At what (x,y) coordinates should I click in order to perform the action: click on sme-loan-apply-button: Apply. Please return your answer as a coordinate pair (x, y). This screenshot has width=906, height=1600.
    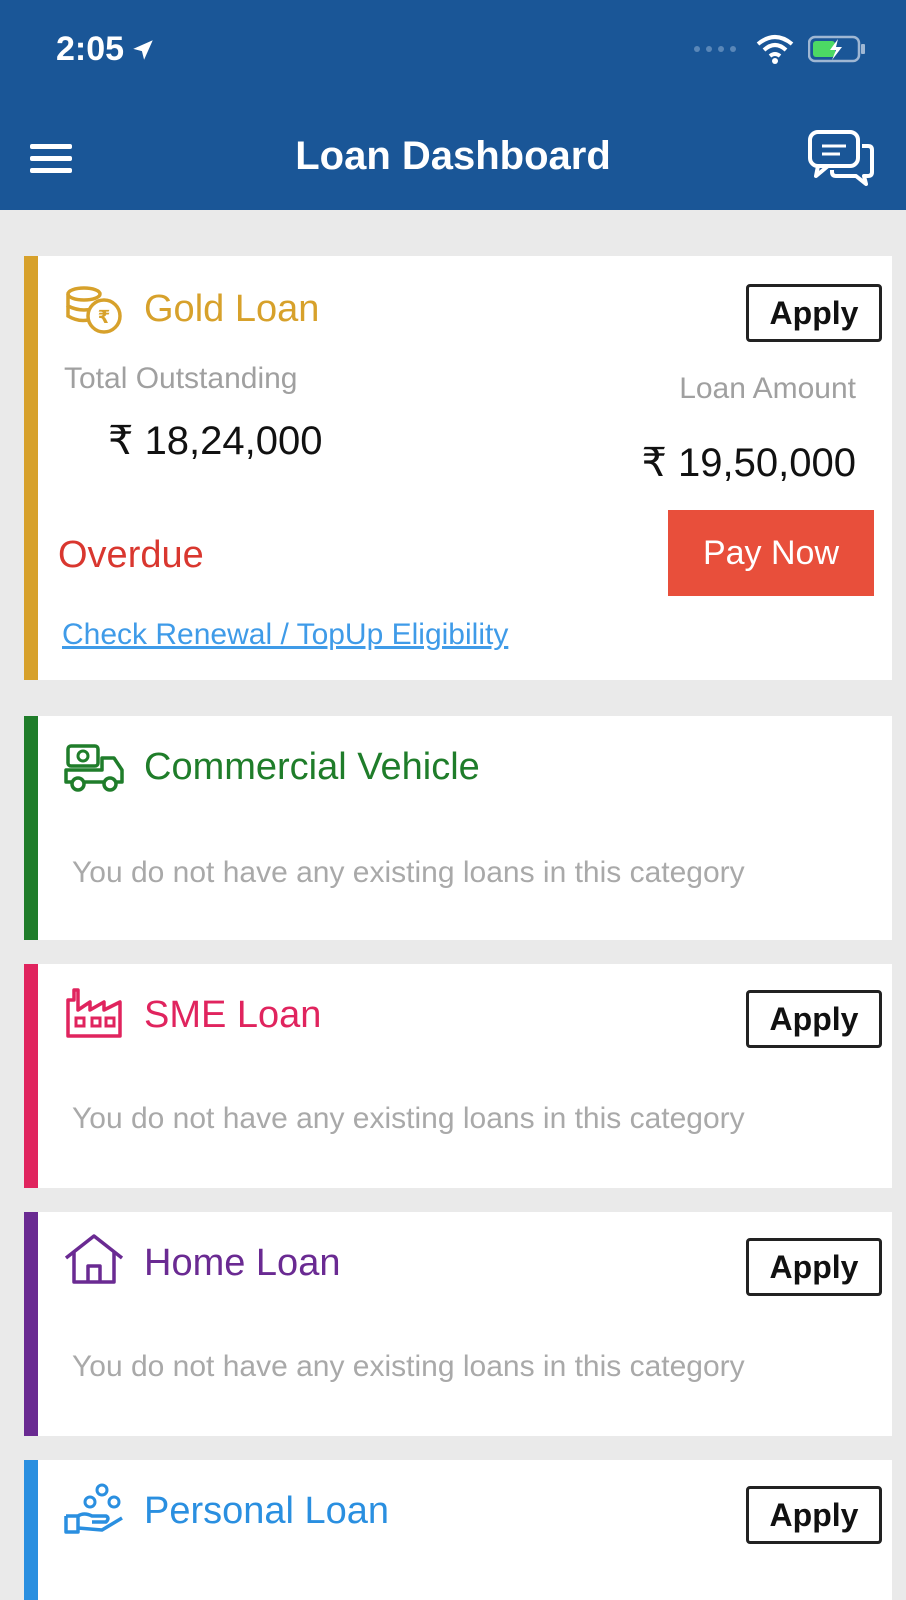
    Looking at the image, I should click on (814, 1019).